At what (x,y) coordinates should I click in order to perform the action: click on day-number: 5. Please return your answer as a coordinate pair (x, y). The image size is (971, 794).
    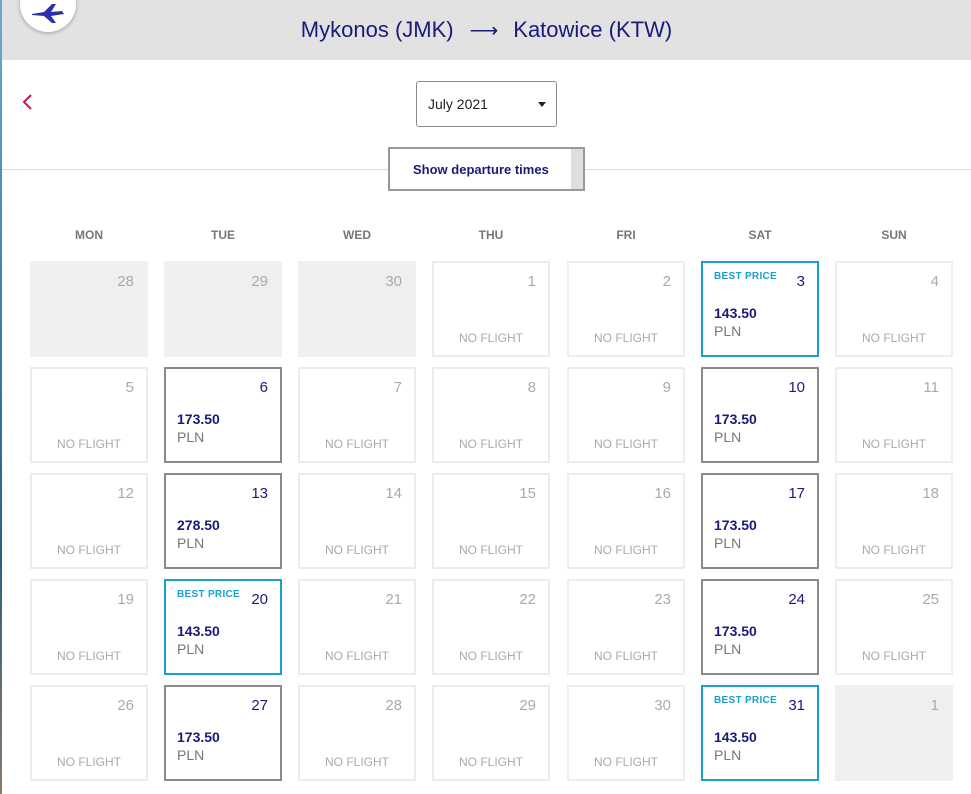
    Looking at the image, I should click on (129, 387).